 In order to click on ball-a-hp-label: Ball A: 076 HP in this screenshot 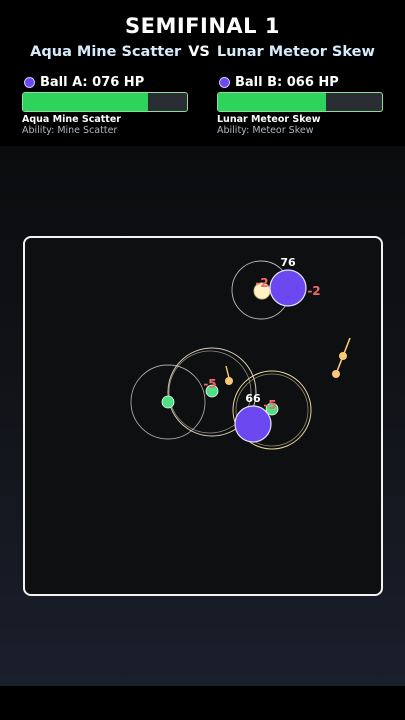, I will do `click(92, 82)`.